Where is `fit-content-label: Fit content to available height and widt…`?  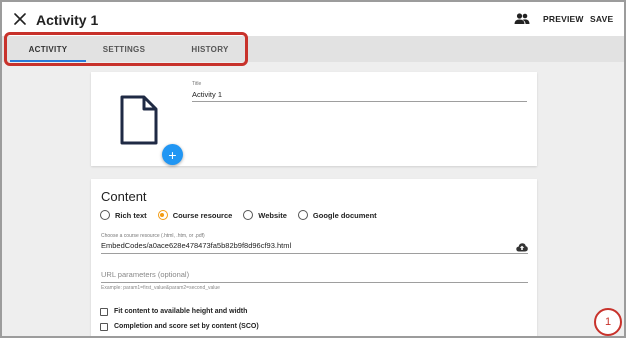 fit-content-label: Fit content to available height and widt… is located at coordinates (180, 311).